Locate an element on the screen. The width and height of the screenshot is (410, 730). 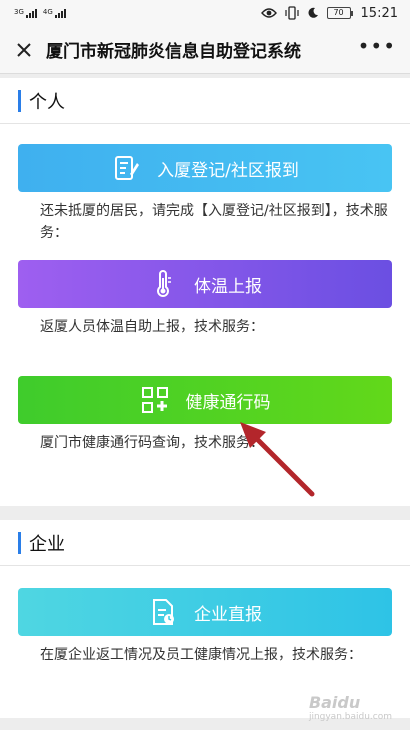
annotation-arrow is located at coordinates (277, 459).